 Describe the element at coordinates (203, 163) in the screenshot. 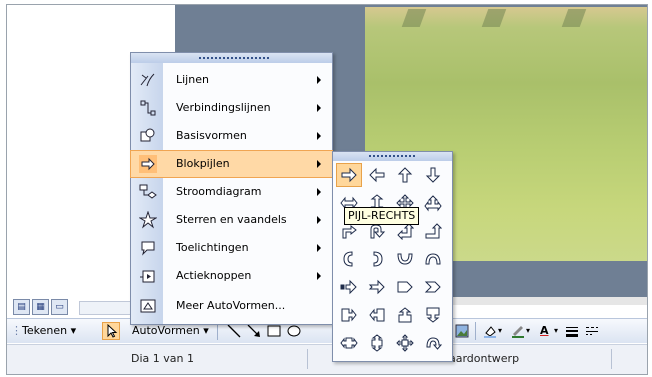

I see `menu-item-label: Blokpijlen` at that location.